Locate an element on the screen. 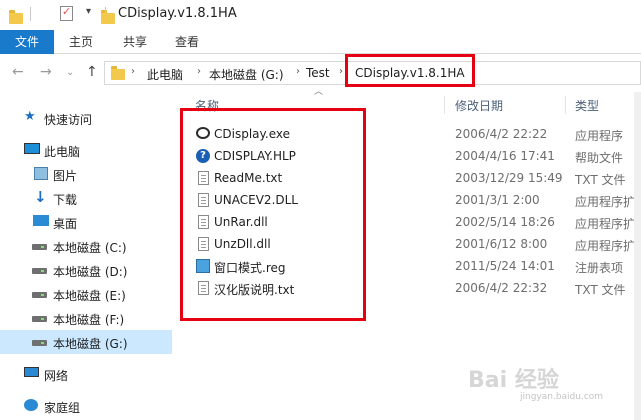 The image size is (641, 420). sidebar-item-downloads: ↓ 下载 is located at coordinates (86, 198).